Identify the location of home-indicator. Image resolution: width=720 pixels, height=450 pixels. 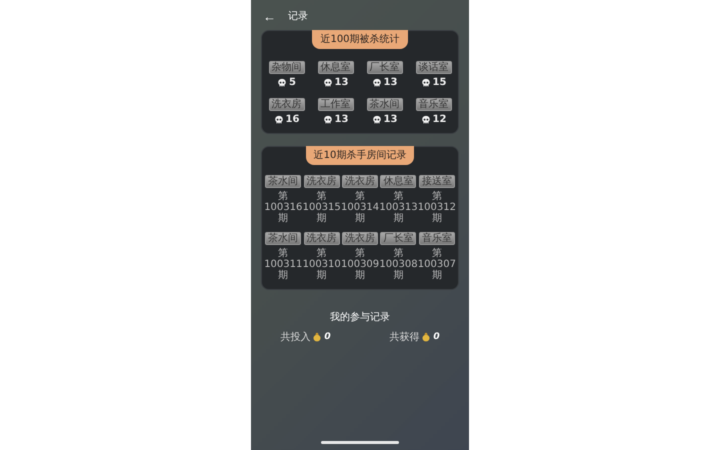
(360, 442).